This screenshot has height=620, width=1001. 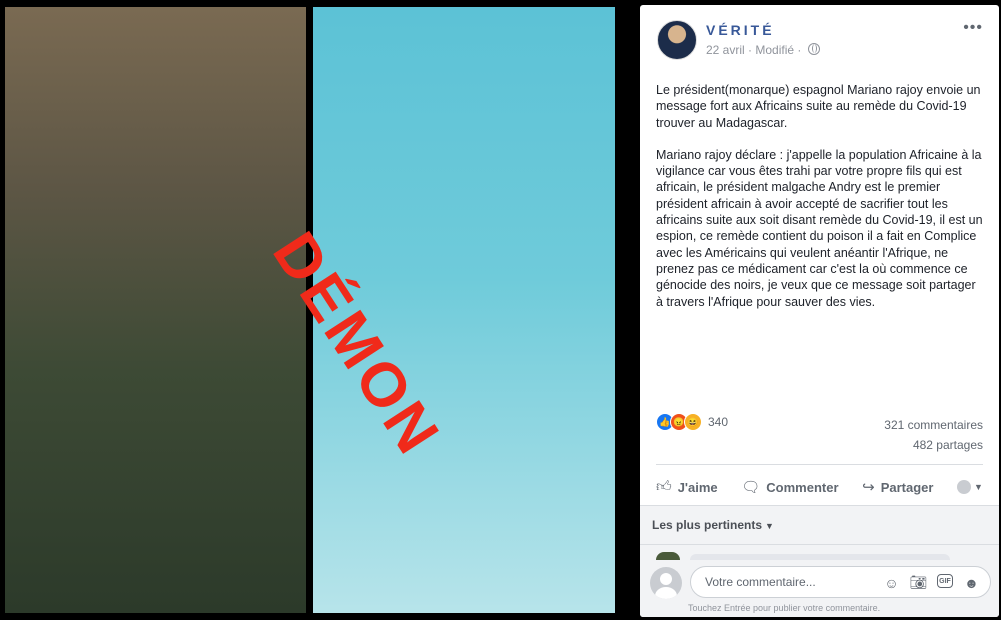 I want to click on post-date: 22 avril, so click(x=725, y=50).